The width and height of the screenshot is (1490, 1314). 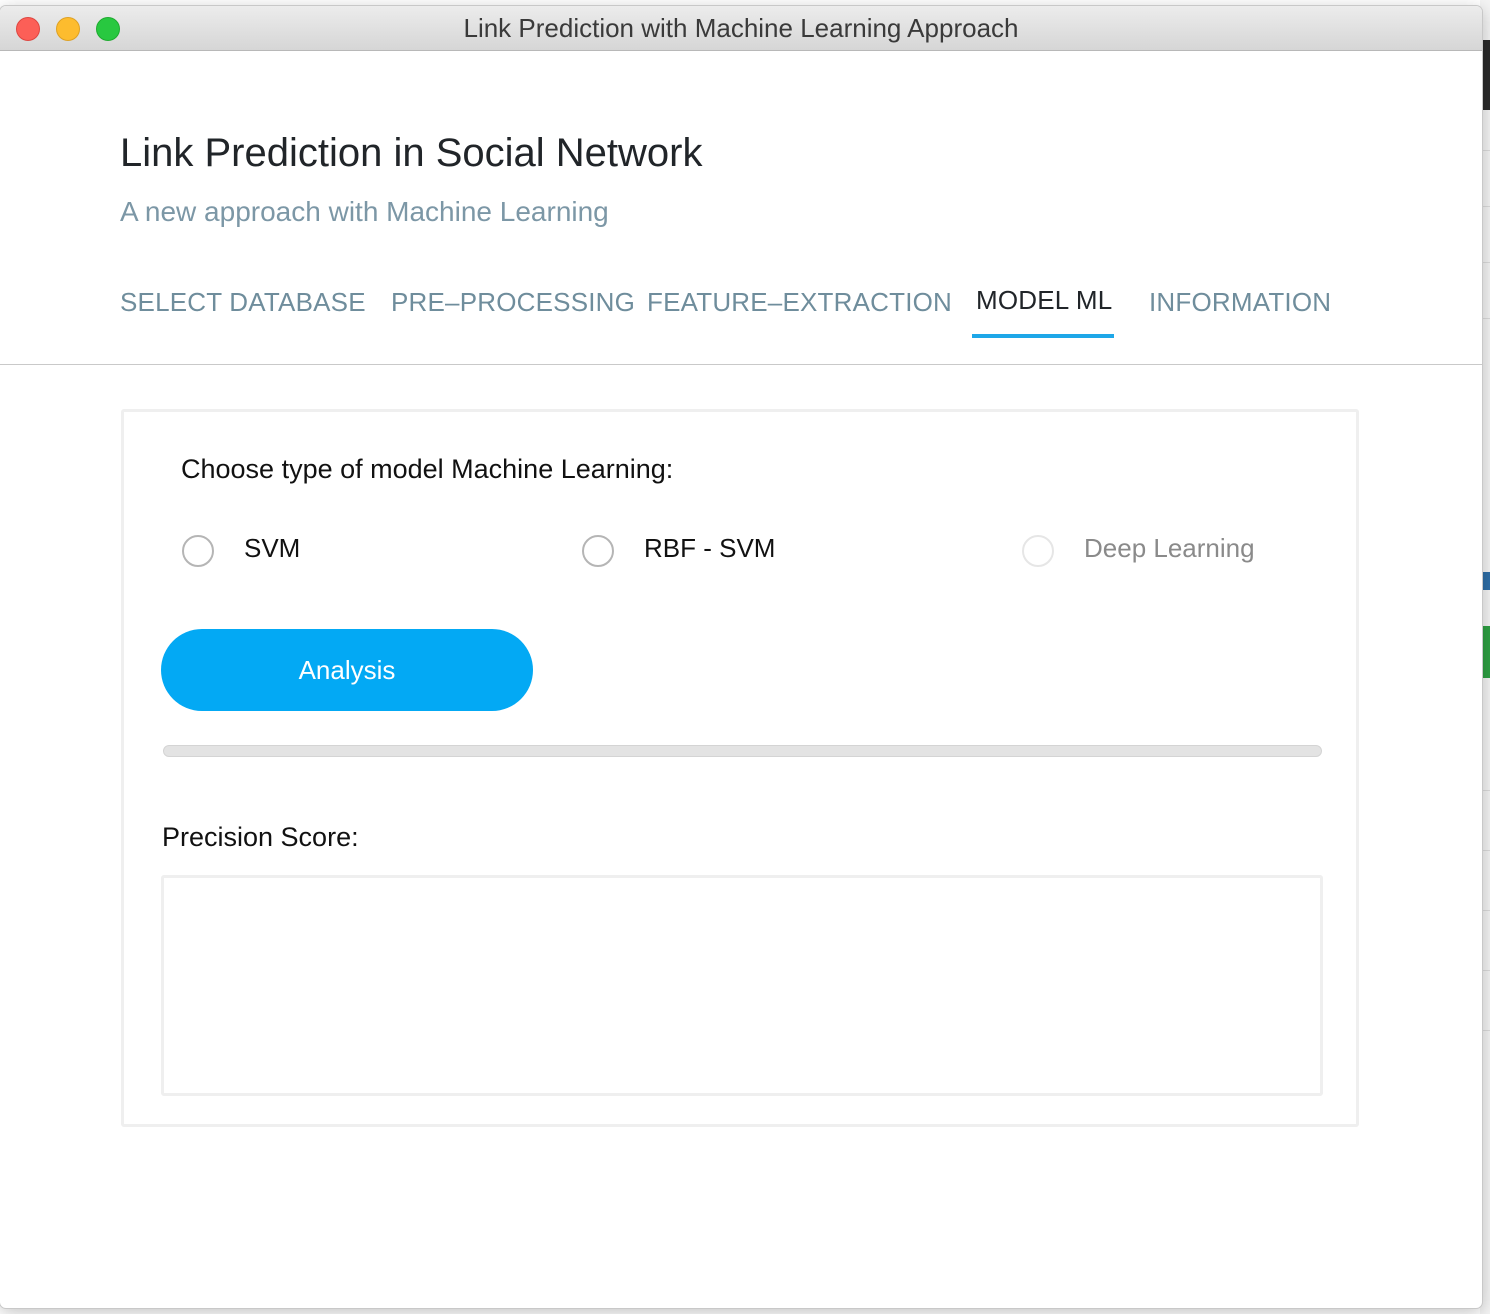 I want to click on tab-select-database: SELECT DATABASE, so click(x=243, y=302).